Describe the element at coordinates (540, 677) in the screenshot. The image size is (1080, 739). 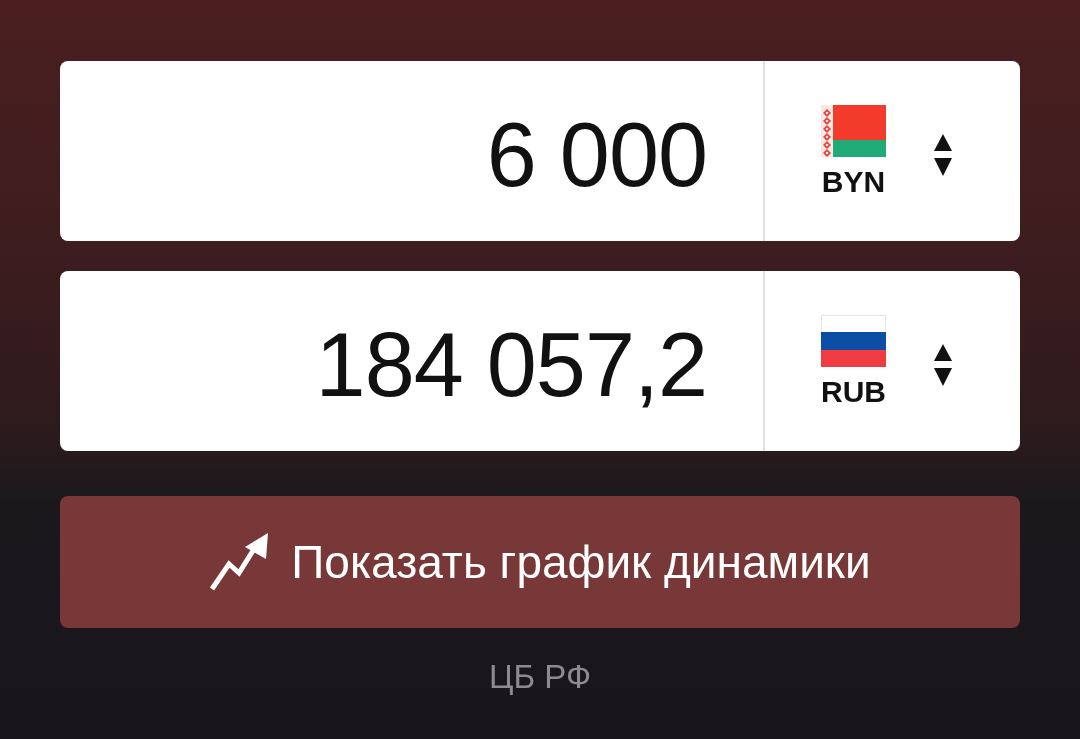
I see `source-label: ЦБ РФ` at that location.